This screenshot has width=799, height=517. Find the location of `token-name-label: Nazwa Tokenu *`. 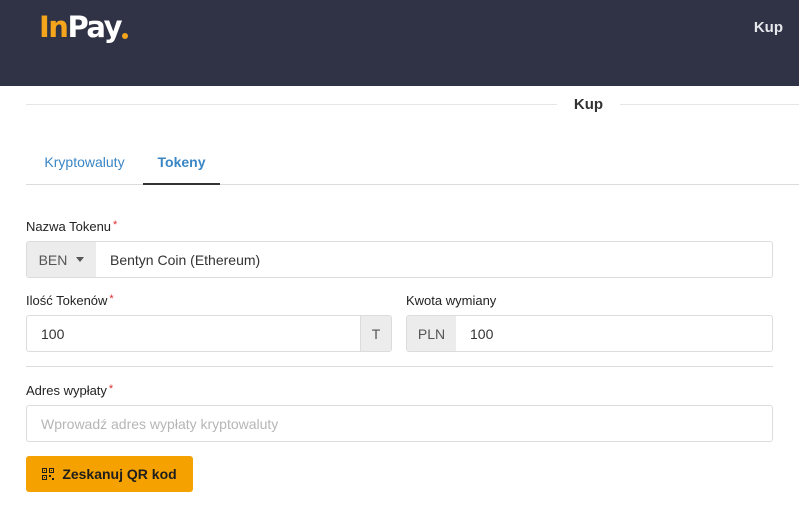

token-name-label: Nazwa Tokenu * is located at coordinates (71, 226).